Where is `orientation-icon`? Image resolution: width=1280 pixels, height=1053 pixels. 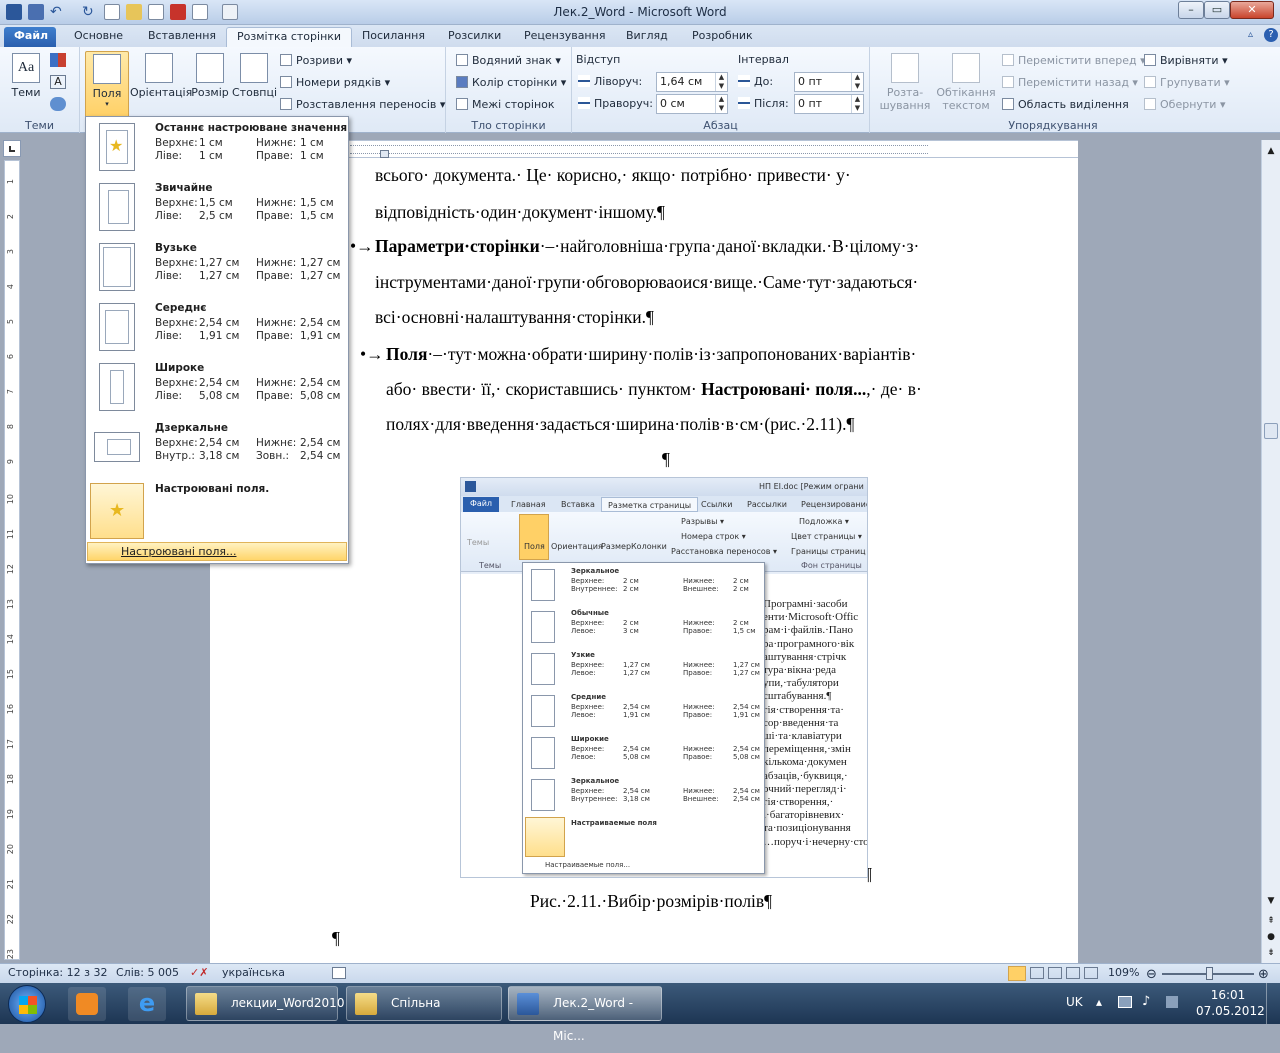 orientation-icon is located at coordinates (159, 68).